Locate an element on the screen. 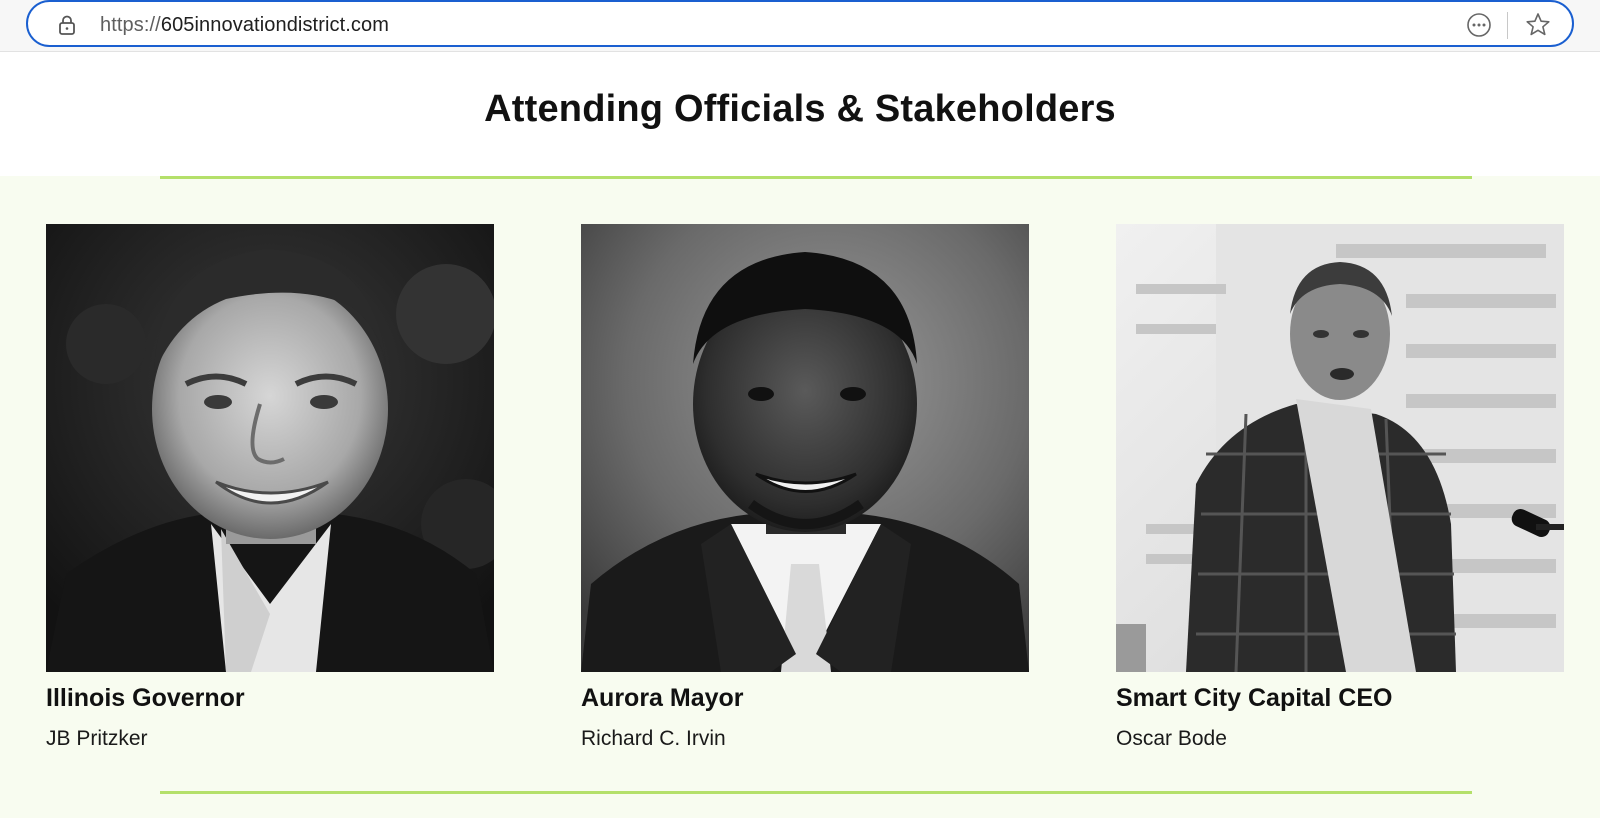 This screenshot has width=1600, height=818. top-divider-line is located at coordinates (816, 177).